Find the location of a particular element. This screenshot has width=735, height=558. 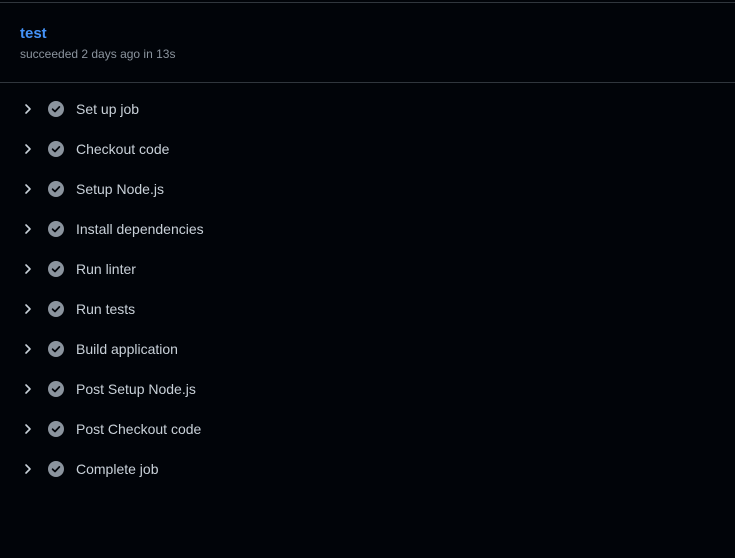

step-post-setup-node: Post Setup Node.js is located at coordinates (367, 389).